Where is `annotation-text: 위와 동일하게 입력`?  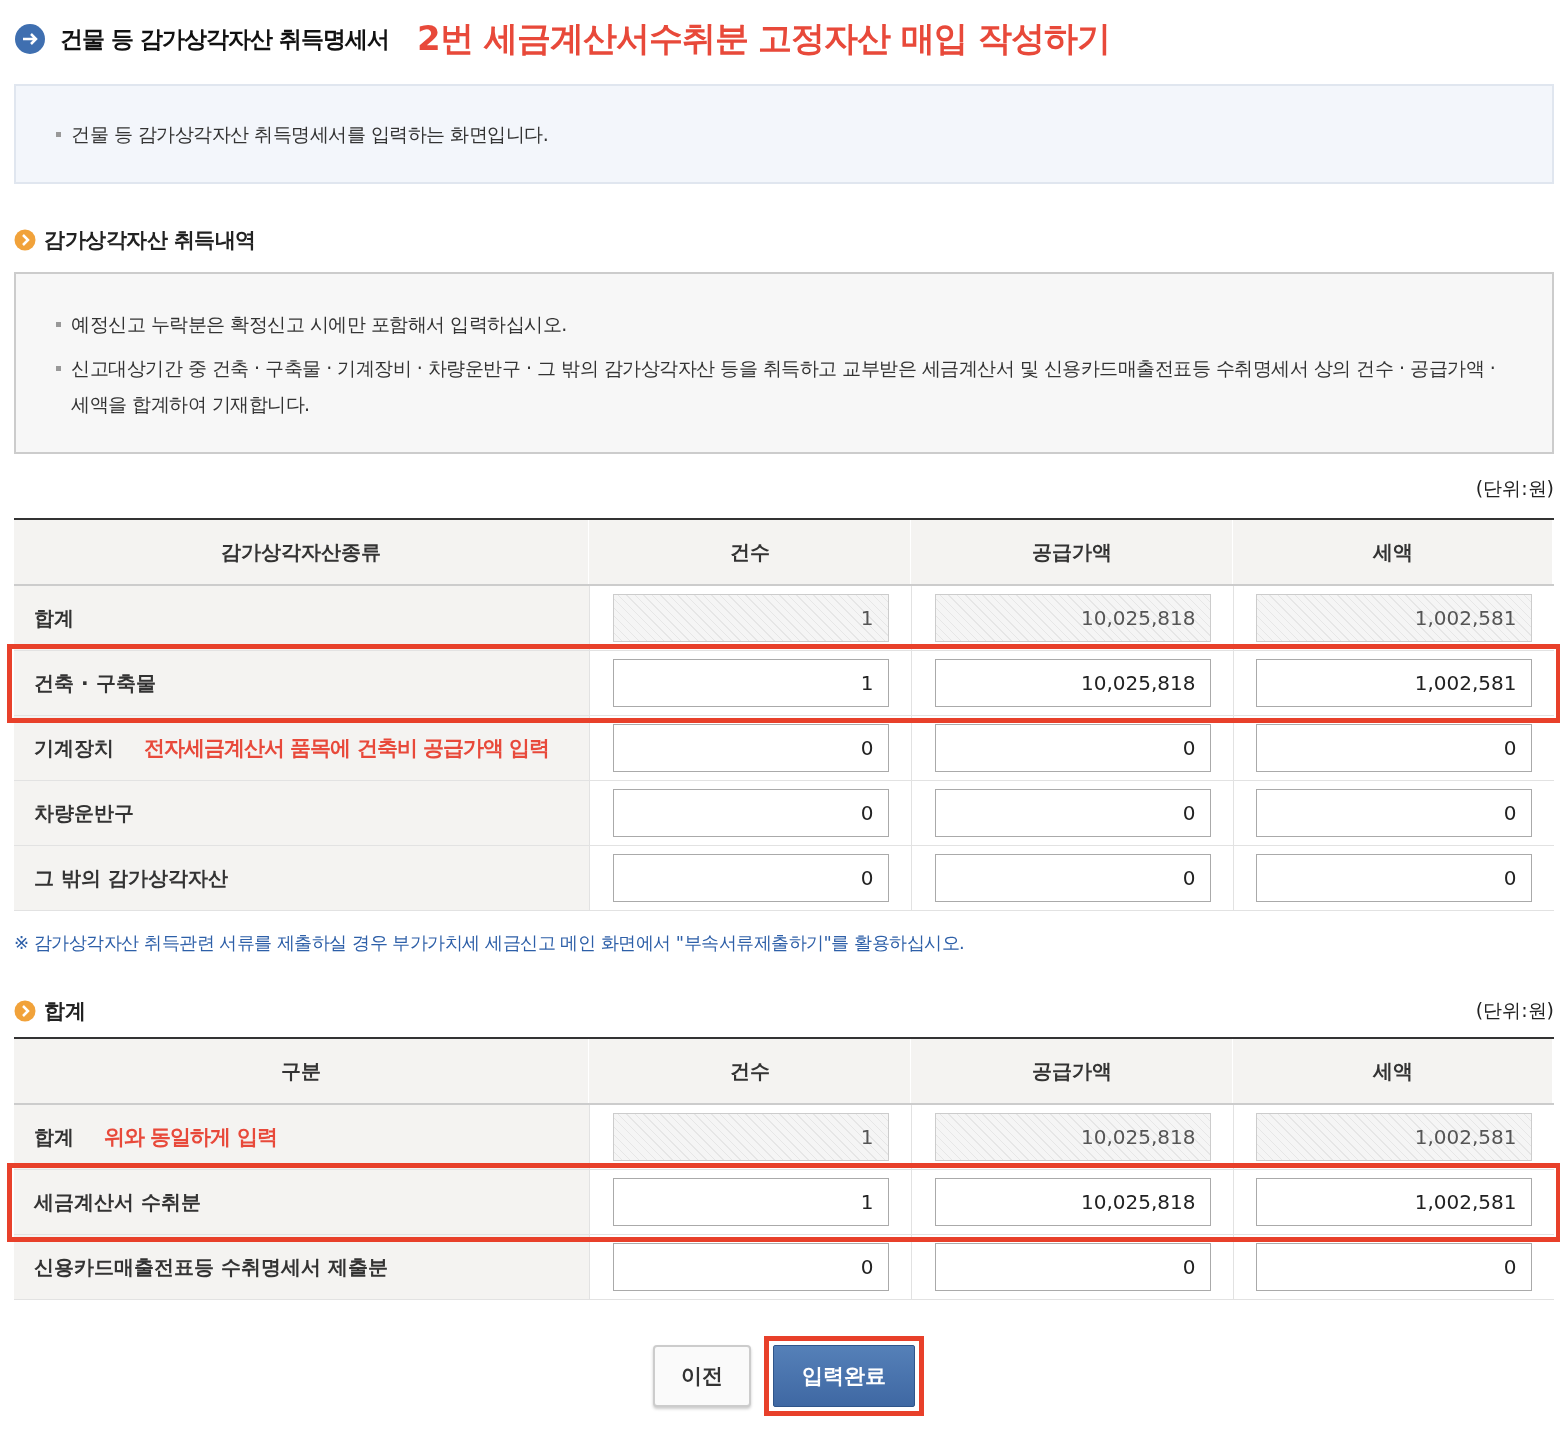 annotation-text: 위와 동일하게 입력 is located at coordinates (190, 1137).